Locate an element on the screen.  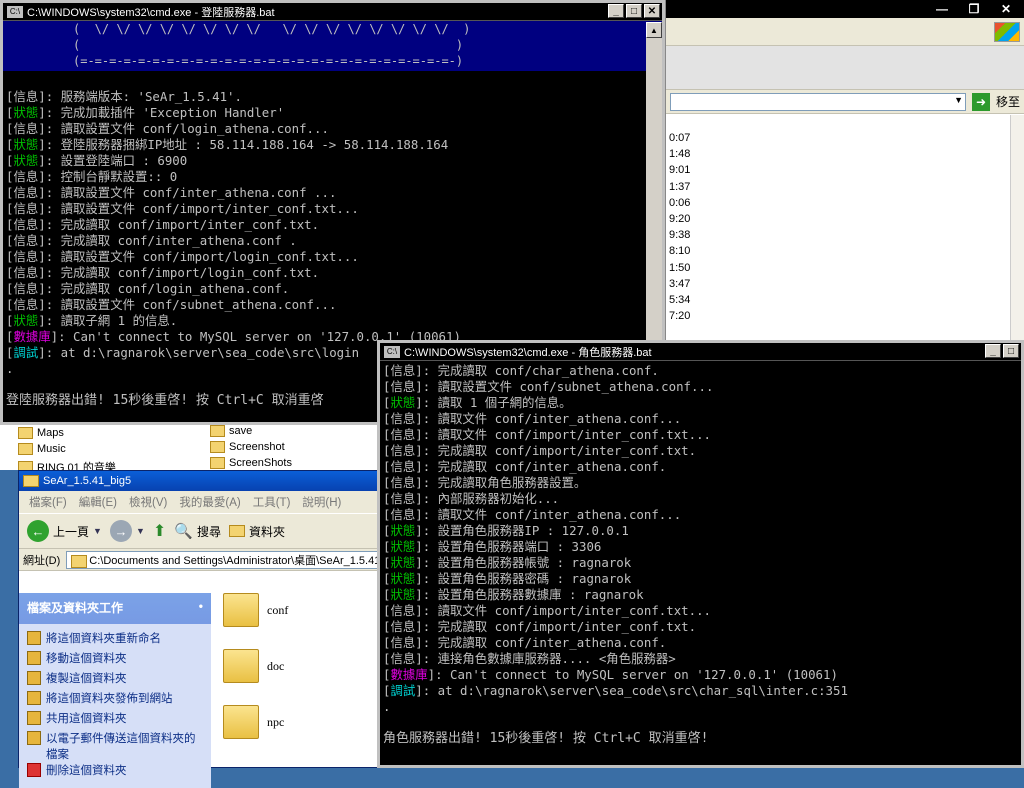
background-address-input: ▼ is located at coordinates (818, 101).